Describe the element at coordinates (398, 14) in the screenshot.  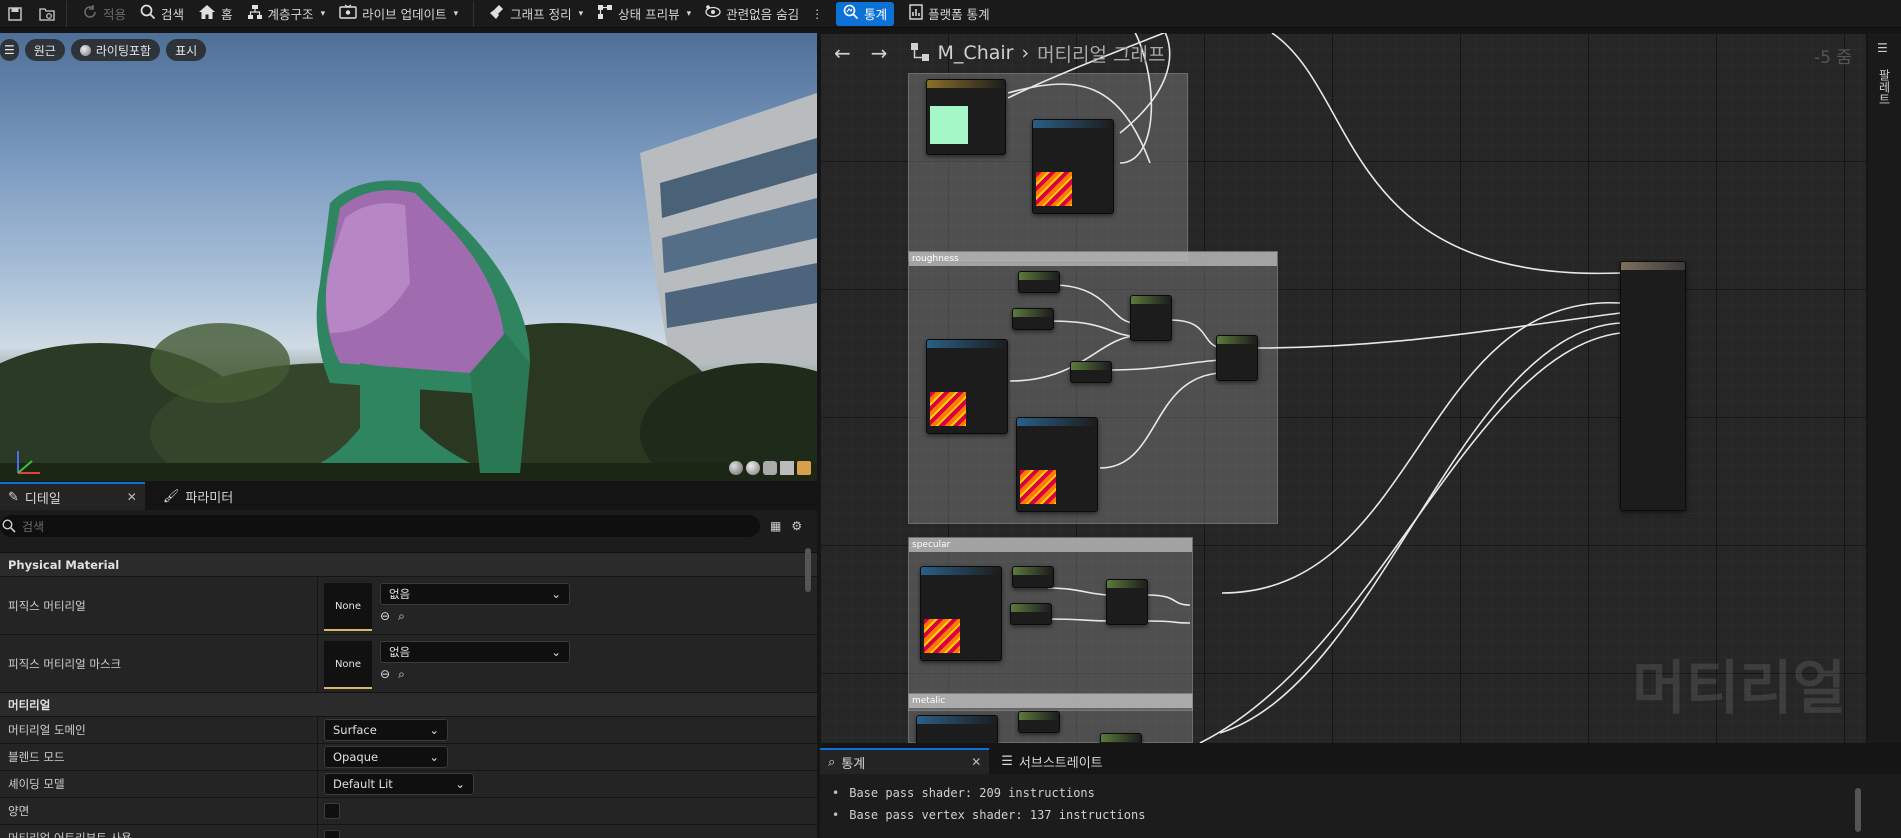
I see `live-update-dropdown: 라이브 업데이트 ▾` at that location.